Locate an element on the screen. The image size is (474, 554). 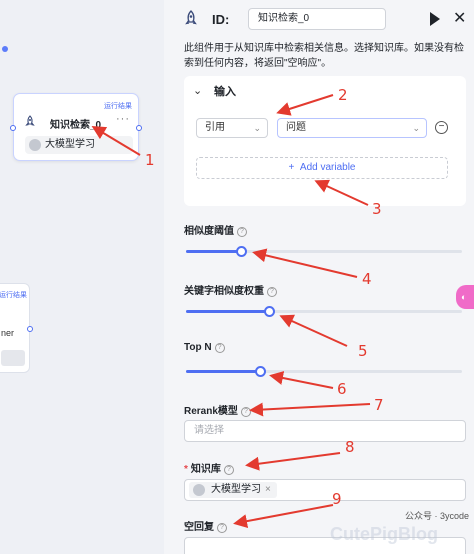
knowledge-base-label: * 知识库? is located at coordinates (209, 467).